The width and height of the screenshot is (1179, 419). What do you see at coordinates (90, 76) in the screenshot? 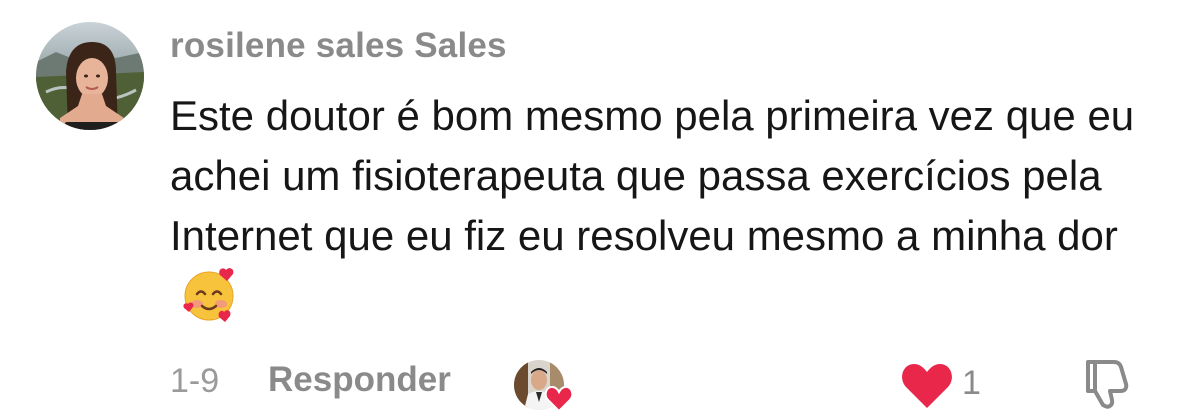
I see `user-avatar` at bounding box center [90, 76].